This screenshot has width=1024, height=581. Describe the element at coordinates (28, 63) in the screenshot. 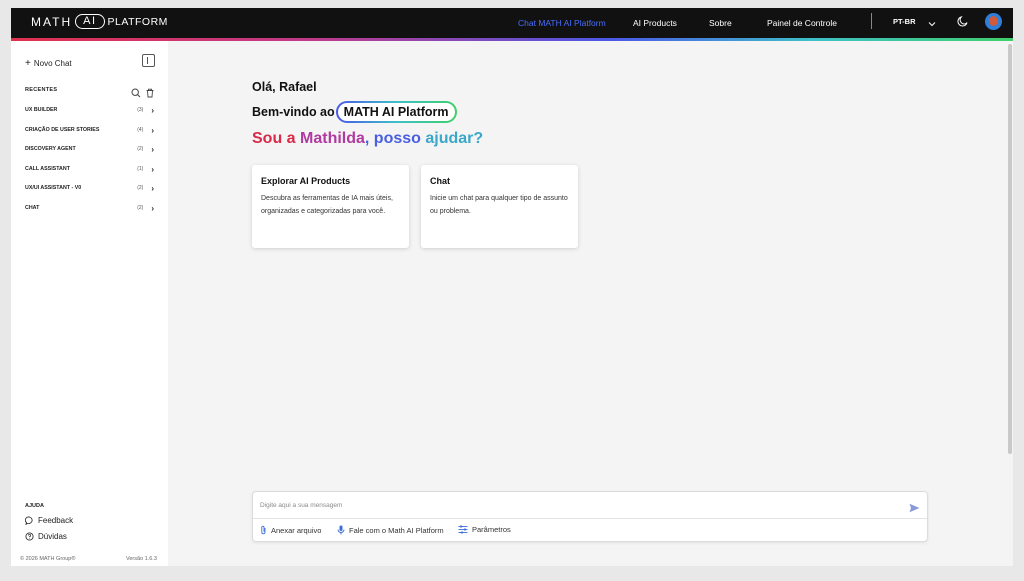

I see `plus-icon: +` at that location.